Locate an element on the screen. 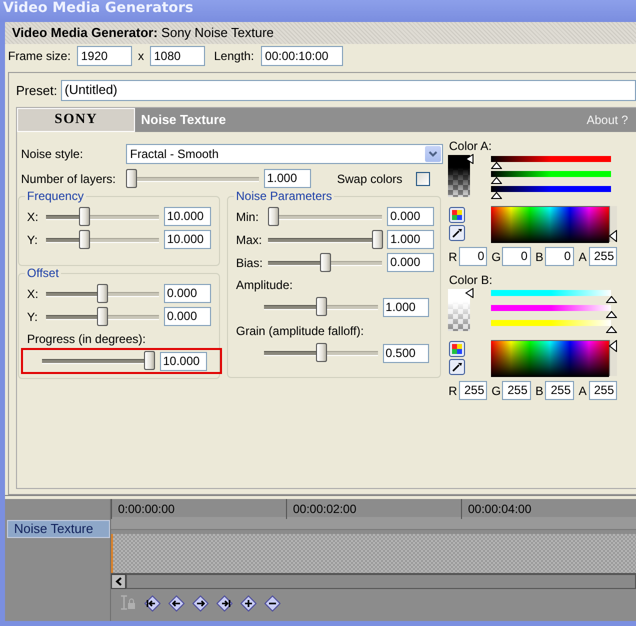 The height and width of the screenshot is (626, 636). logo: SONY is located at coordinates (76, 120).